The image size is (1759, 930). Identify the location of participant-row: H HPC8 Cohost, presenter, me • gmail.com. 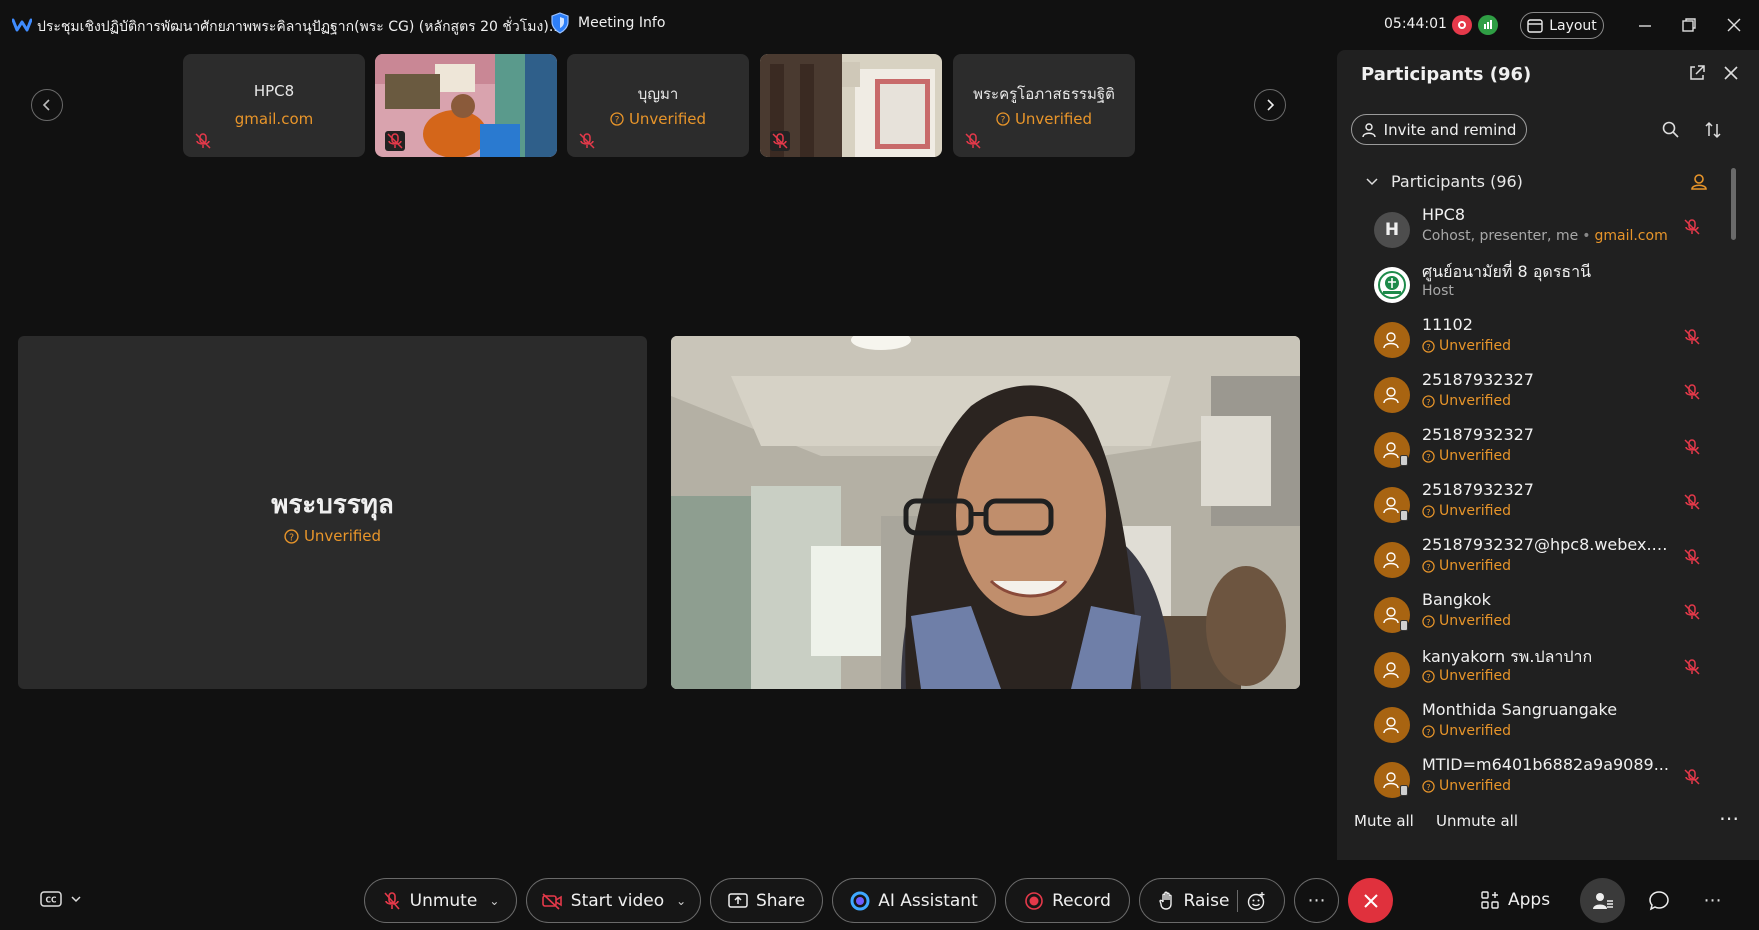
(1542, 232).